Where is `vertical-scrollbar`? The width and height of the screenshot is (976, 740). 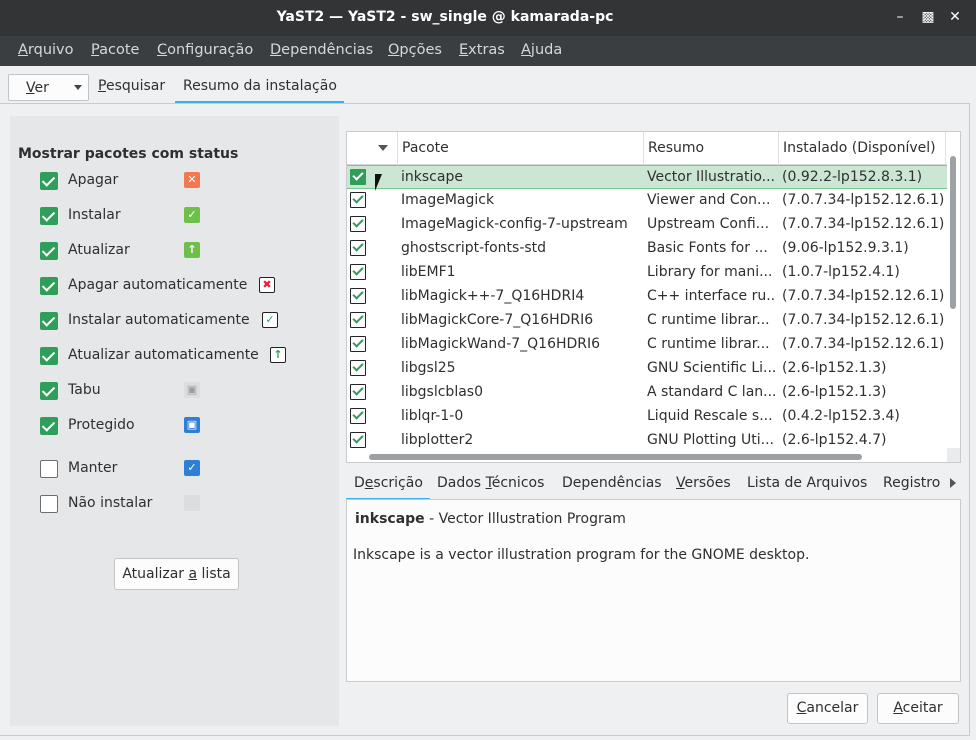 vertical-scrollbar is located at coordinates (953, 232).